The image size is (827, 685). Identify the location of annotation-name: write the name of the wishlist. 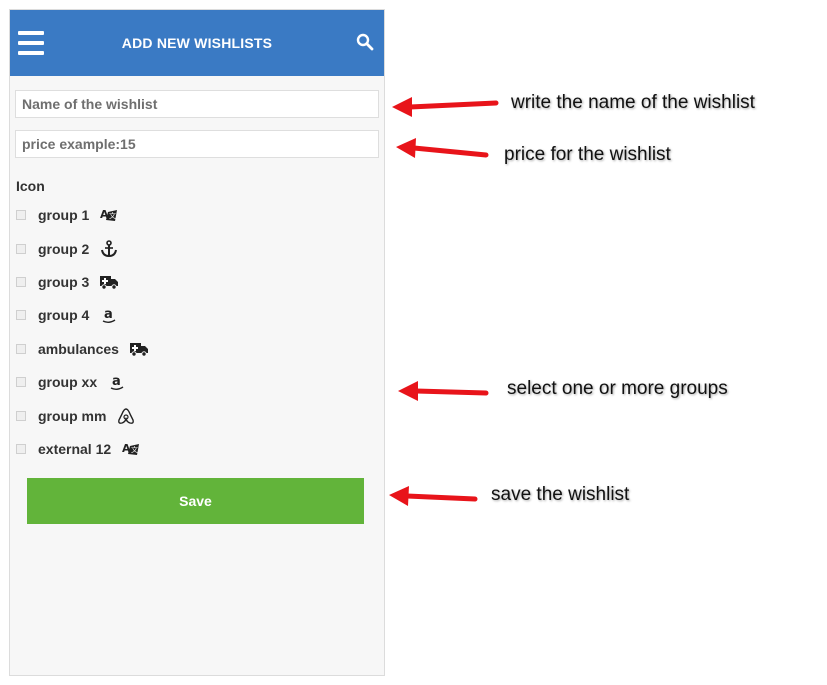
(633, 102).